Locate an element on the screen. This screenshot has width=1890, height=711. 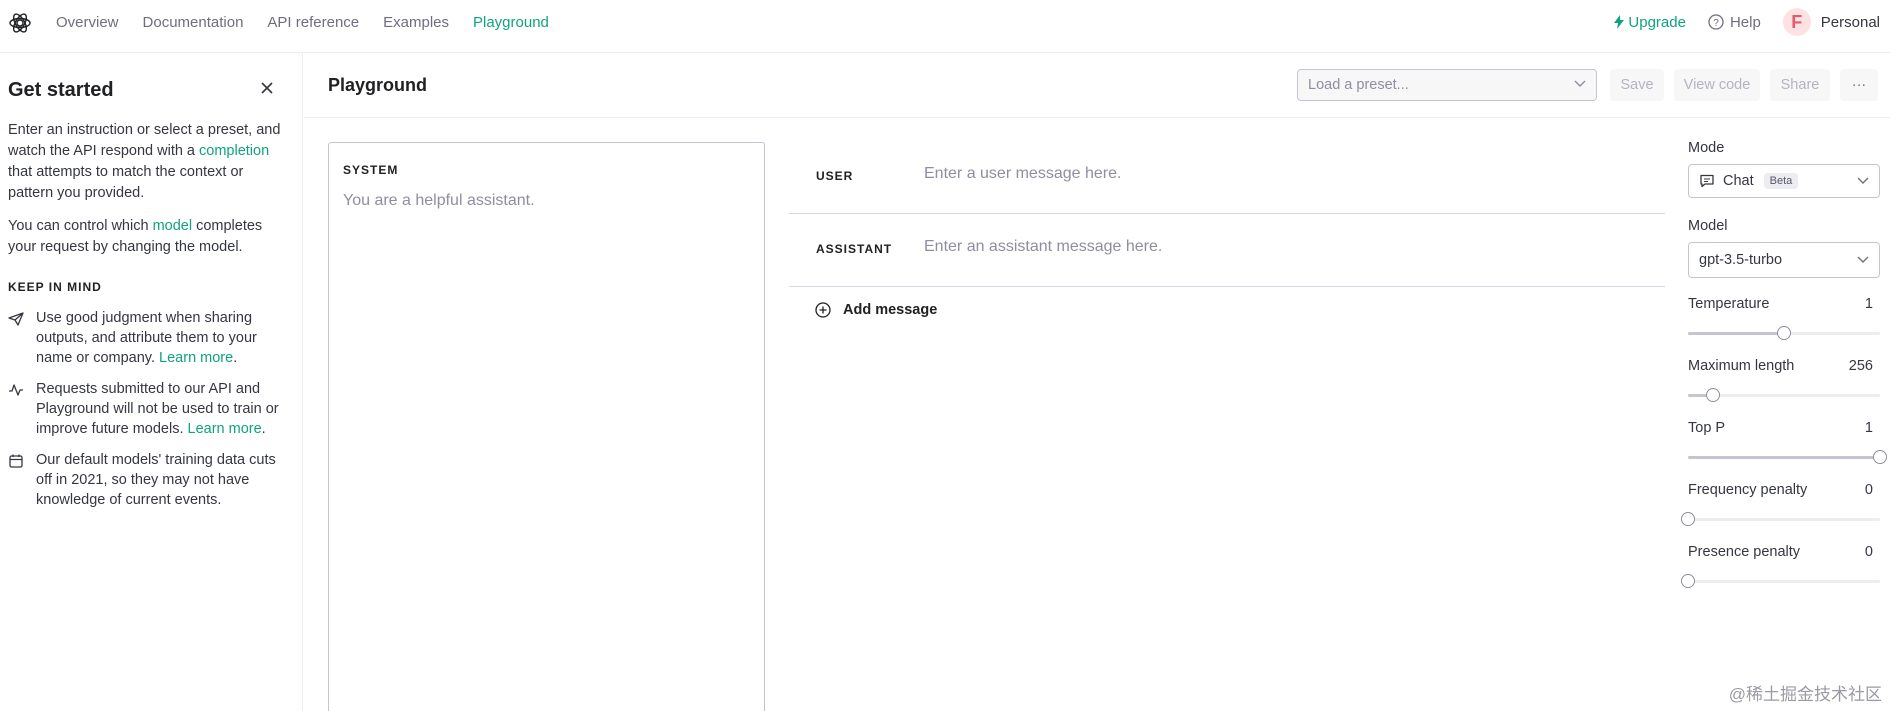
maximum-length-slider: Maximum length 256 is located at coordinates (1784, 389).